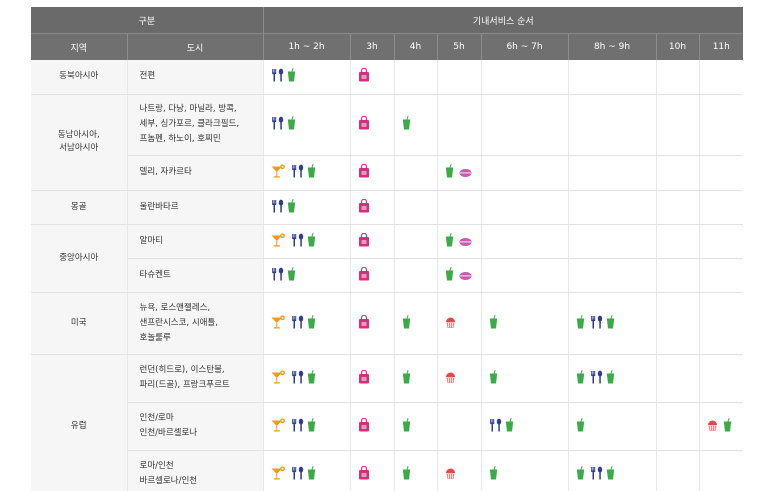  What do you see at coordinates (306, 46) in the screenshot?
I see `hour-header: 1h ~ 2h` at bounding box center [306, 46].